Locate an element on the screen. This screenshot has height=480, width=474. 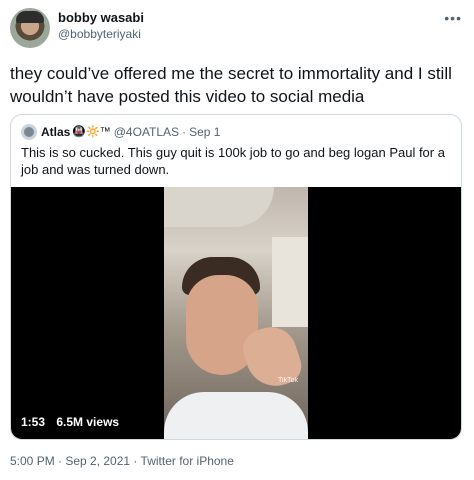
quoted-header: Atlas 🚇🔆™ @4OATLAS · Sep 1 is located at coordinates (120, 132).